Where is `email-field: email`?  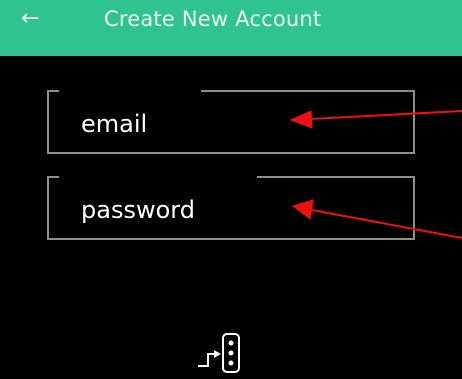 email-field: email is located at coordinates (231, 122).